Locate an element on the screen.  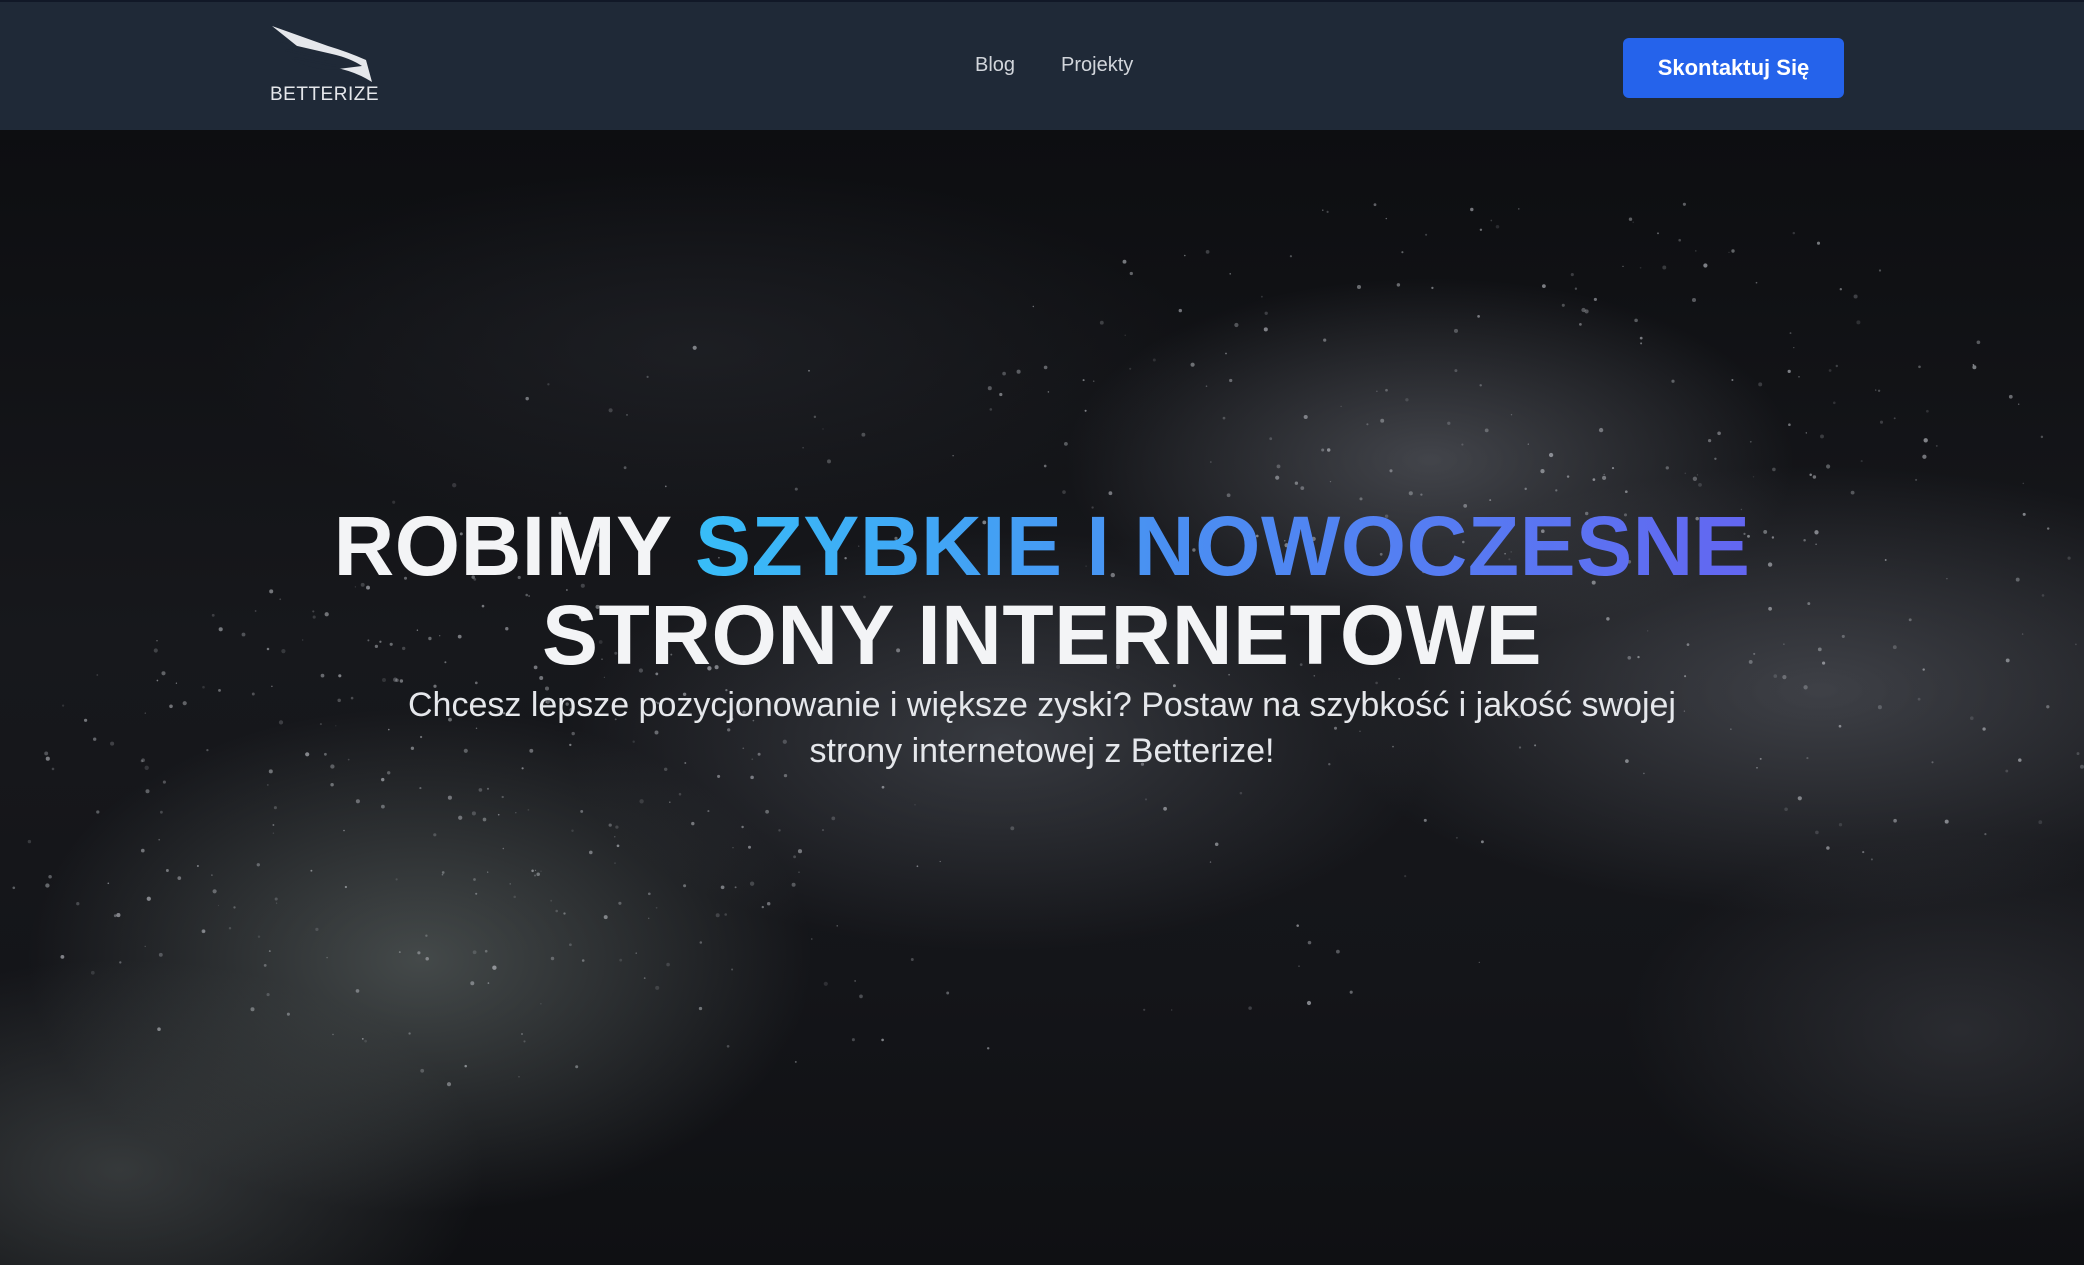
logo-link: BETTERIZE is located at coordinates (325, 67).